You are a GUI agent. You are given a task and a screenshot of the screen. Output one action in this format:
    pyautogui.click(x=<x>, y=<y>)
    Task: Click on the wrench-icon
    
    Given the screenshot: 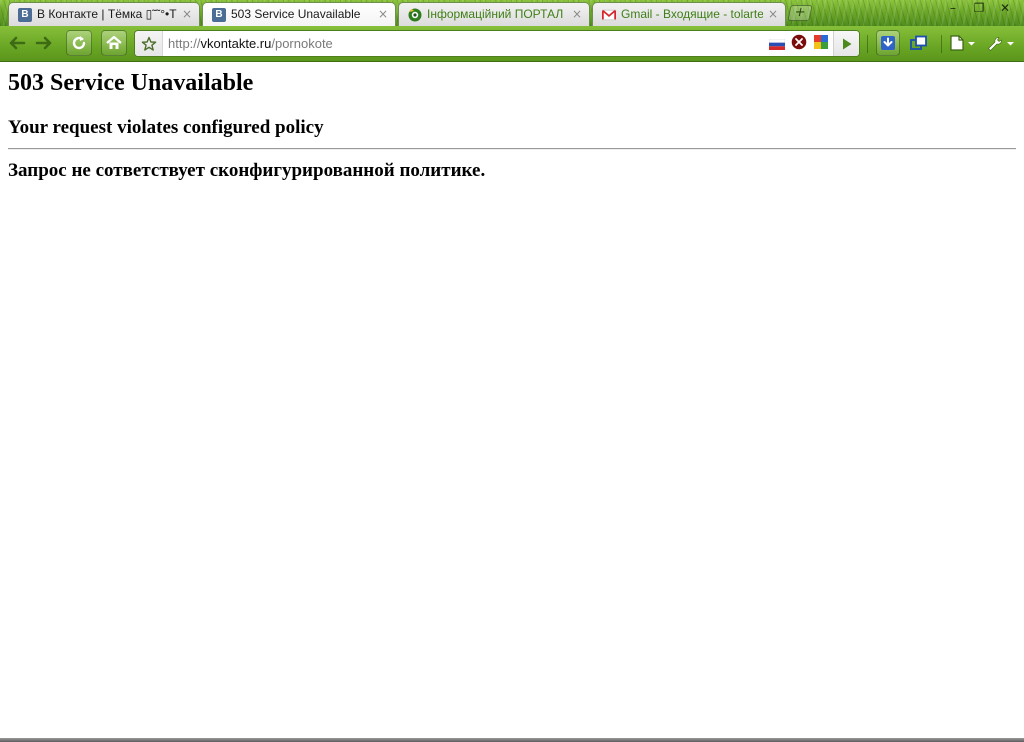 What is the action you would take?
    pyautogui.click(x=1001, y=44)
    